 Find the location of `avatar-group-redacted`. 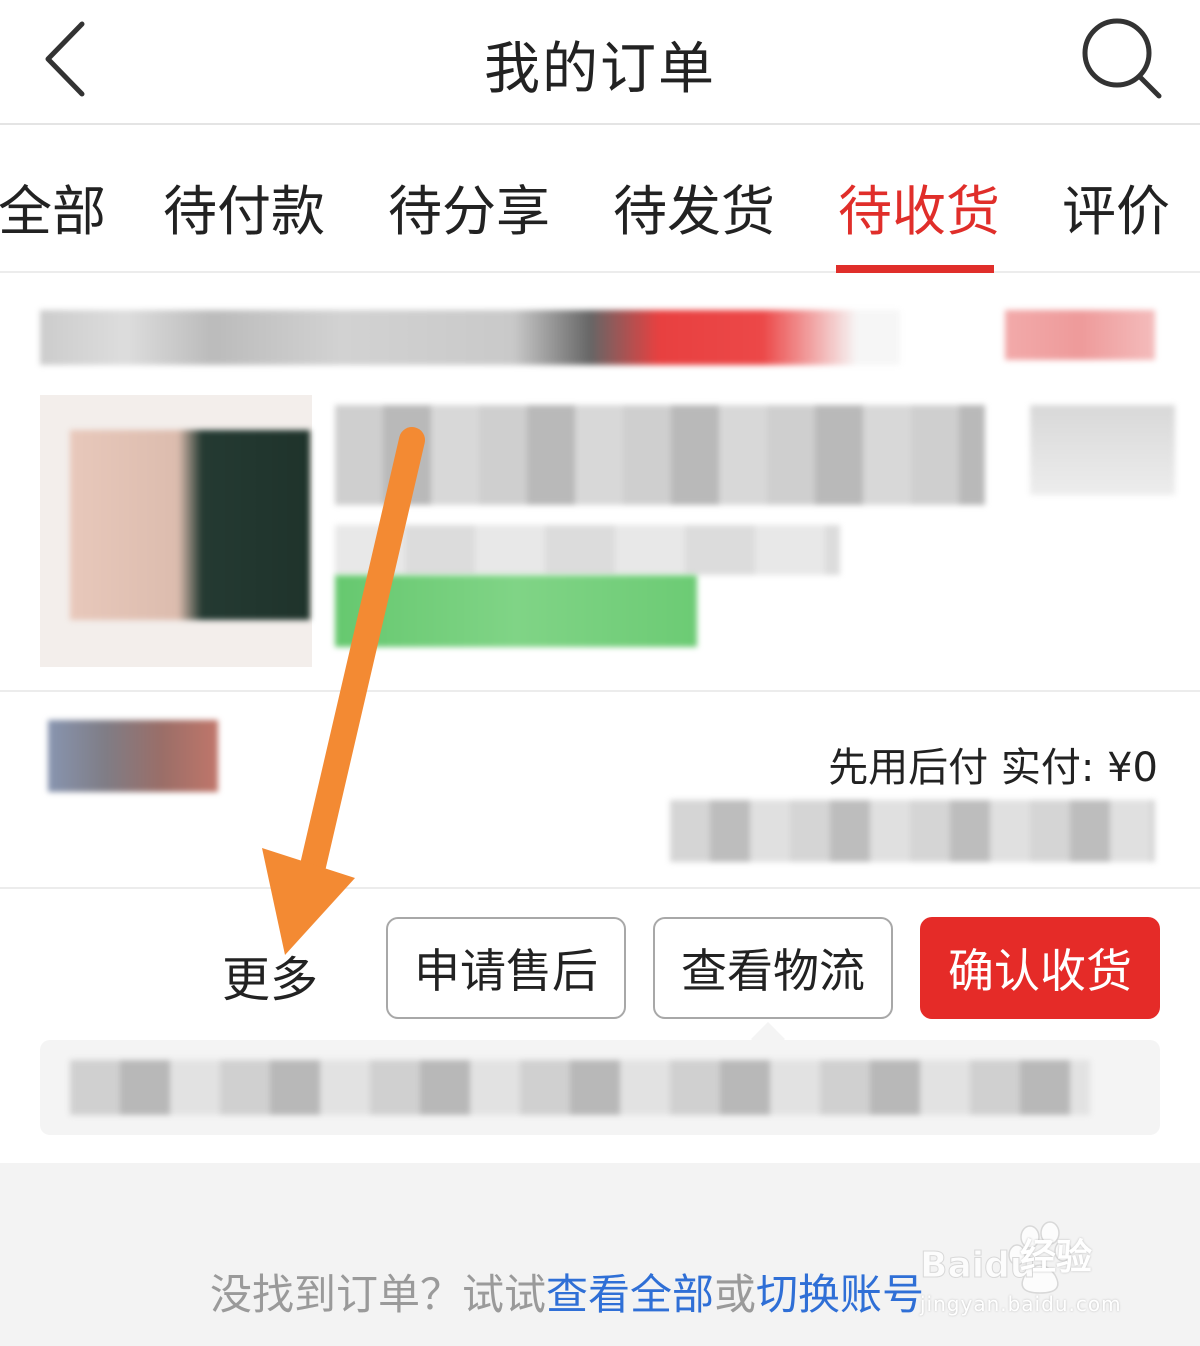

avatar-group-redacted is located at coordinates (133, 756).